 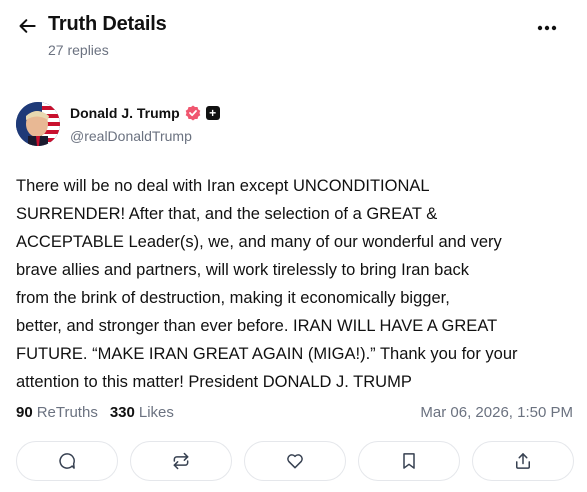 I want to click on reply-button, so click(x=67, y=461).